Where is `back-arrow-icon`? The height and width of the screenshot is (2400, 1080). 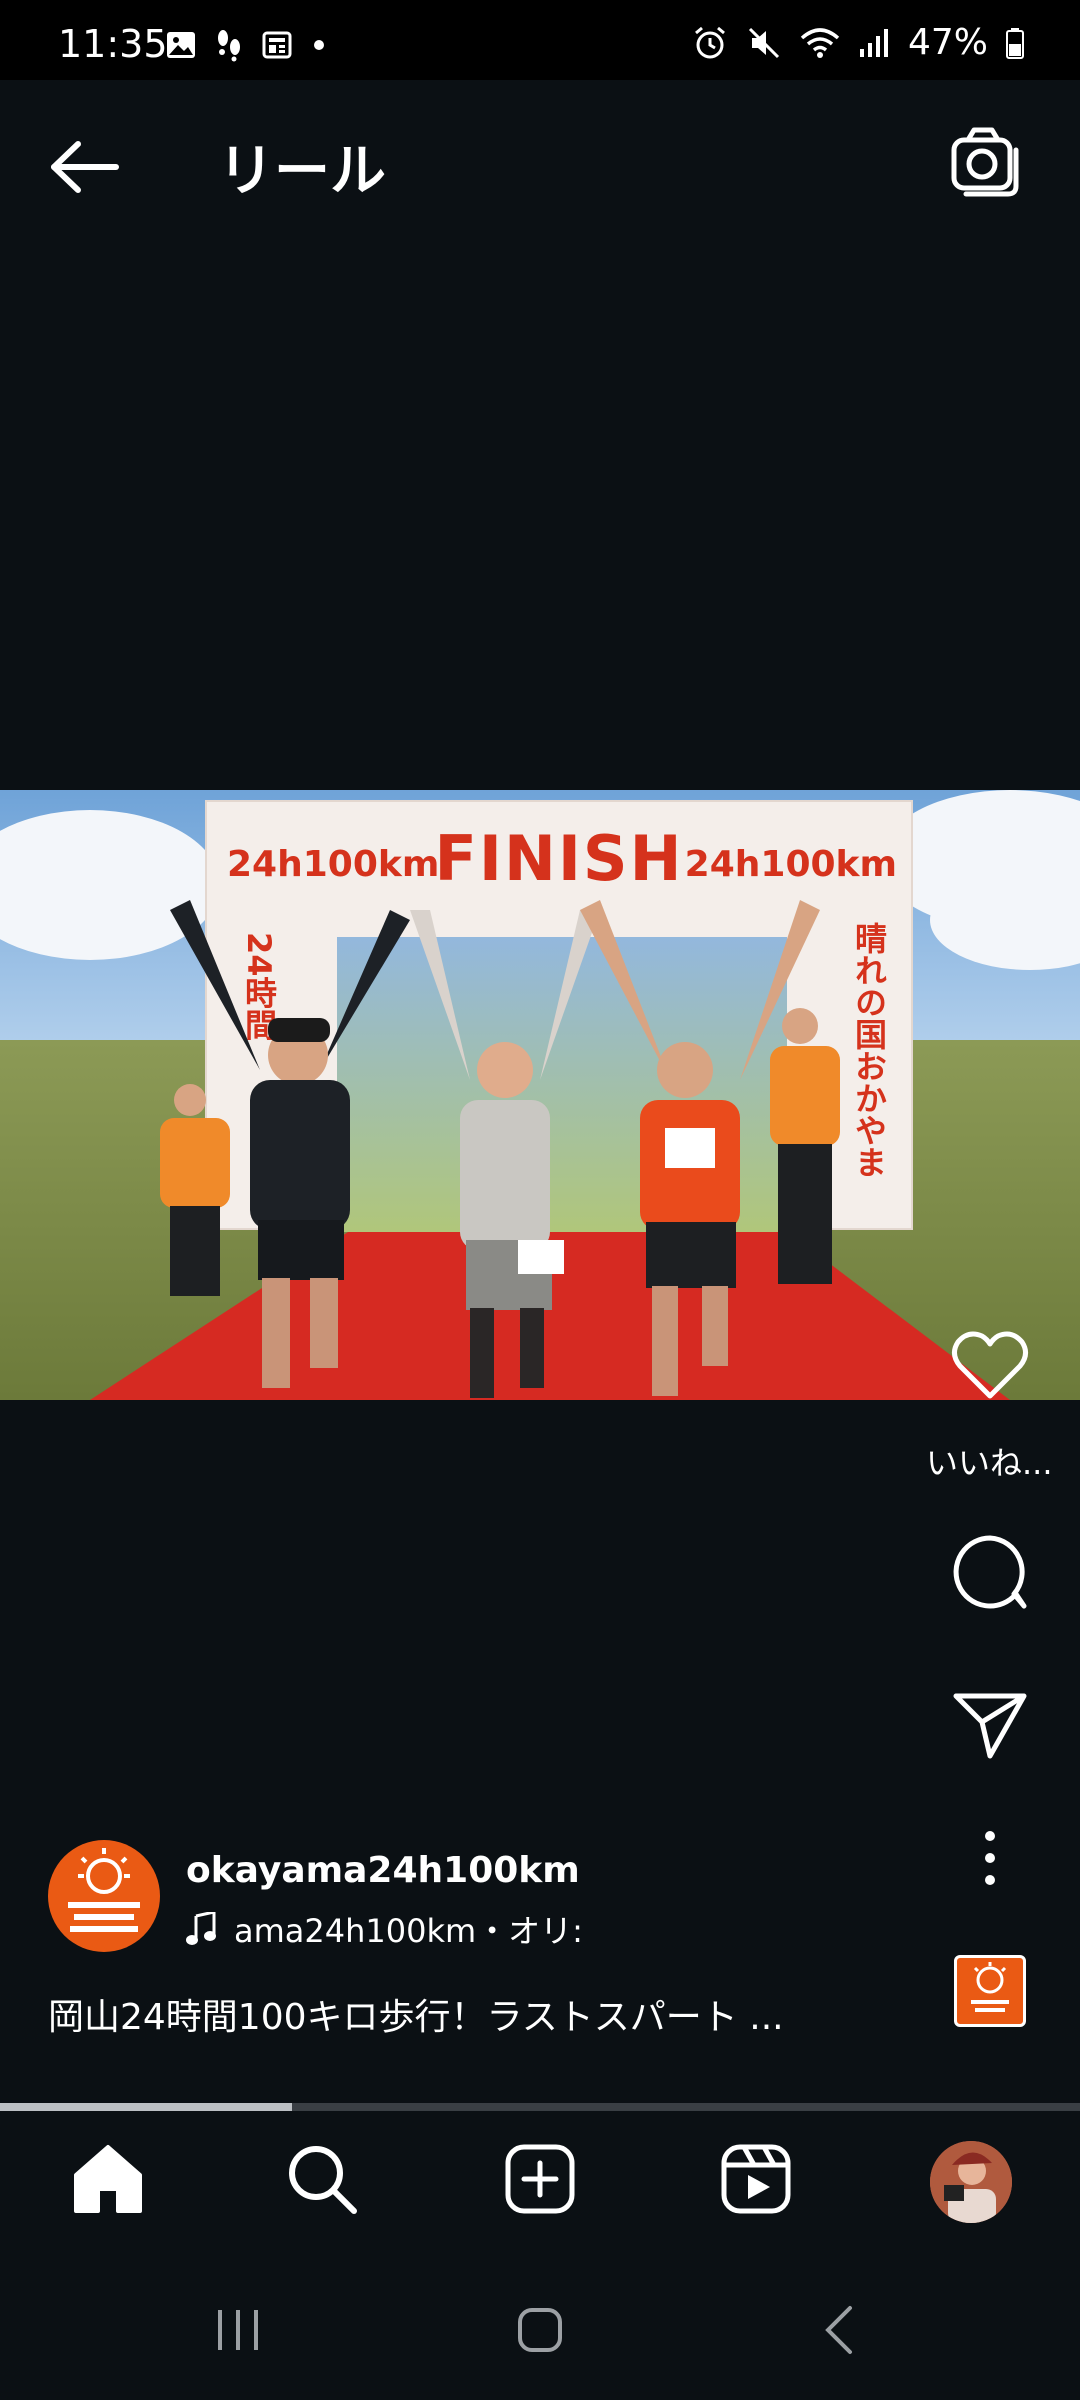
back-arrow-icon is located at coordinates (84, 167).